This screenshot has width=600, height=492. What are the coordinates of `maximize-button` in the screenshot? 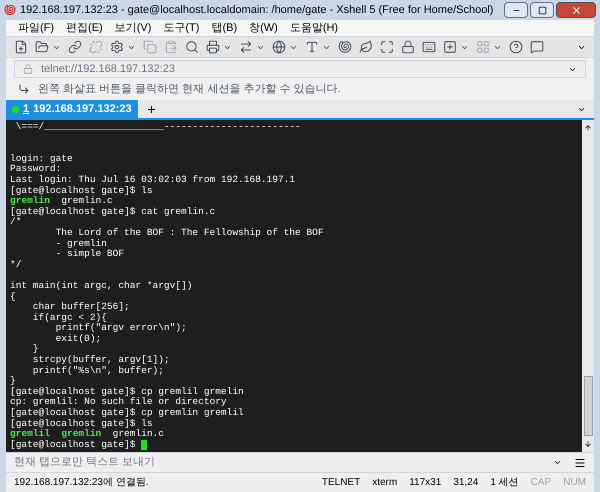 It's located at (542, 10).